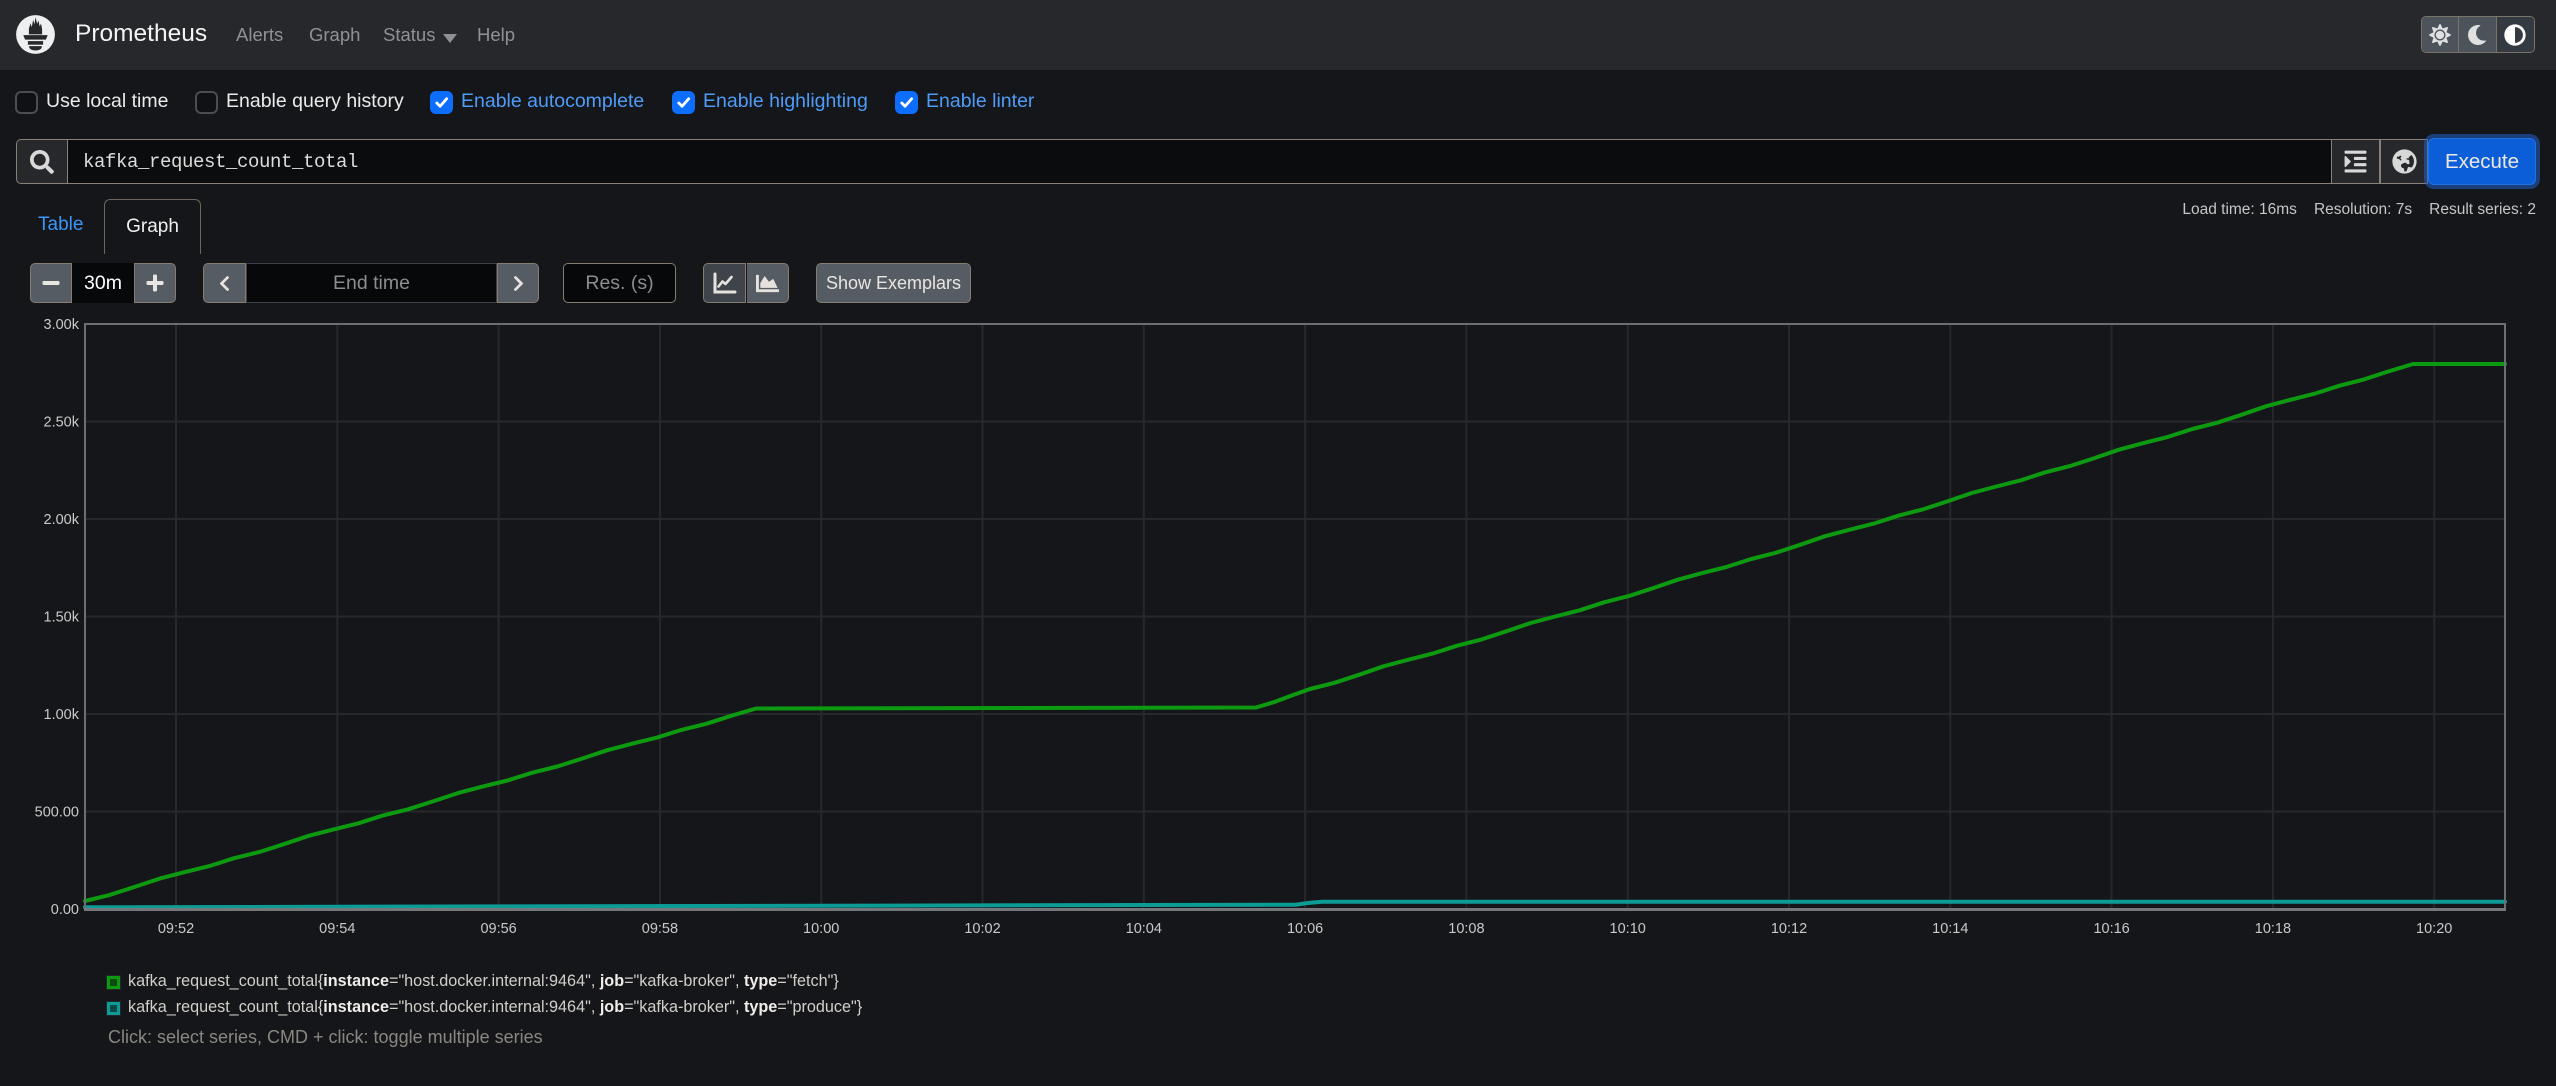  I want to click on svg-text: 09:56, so click(498, 929).